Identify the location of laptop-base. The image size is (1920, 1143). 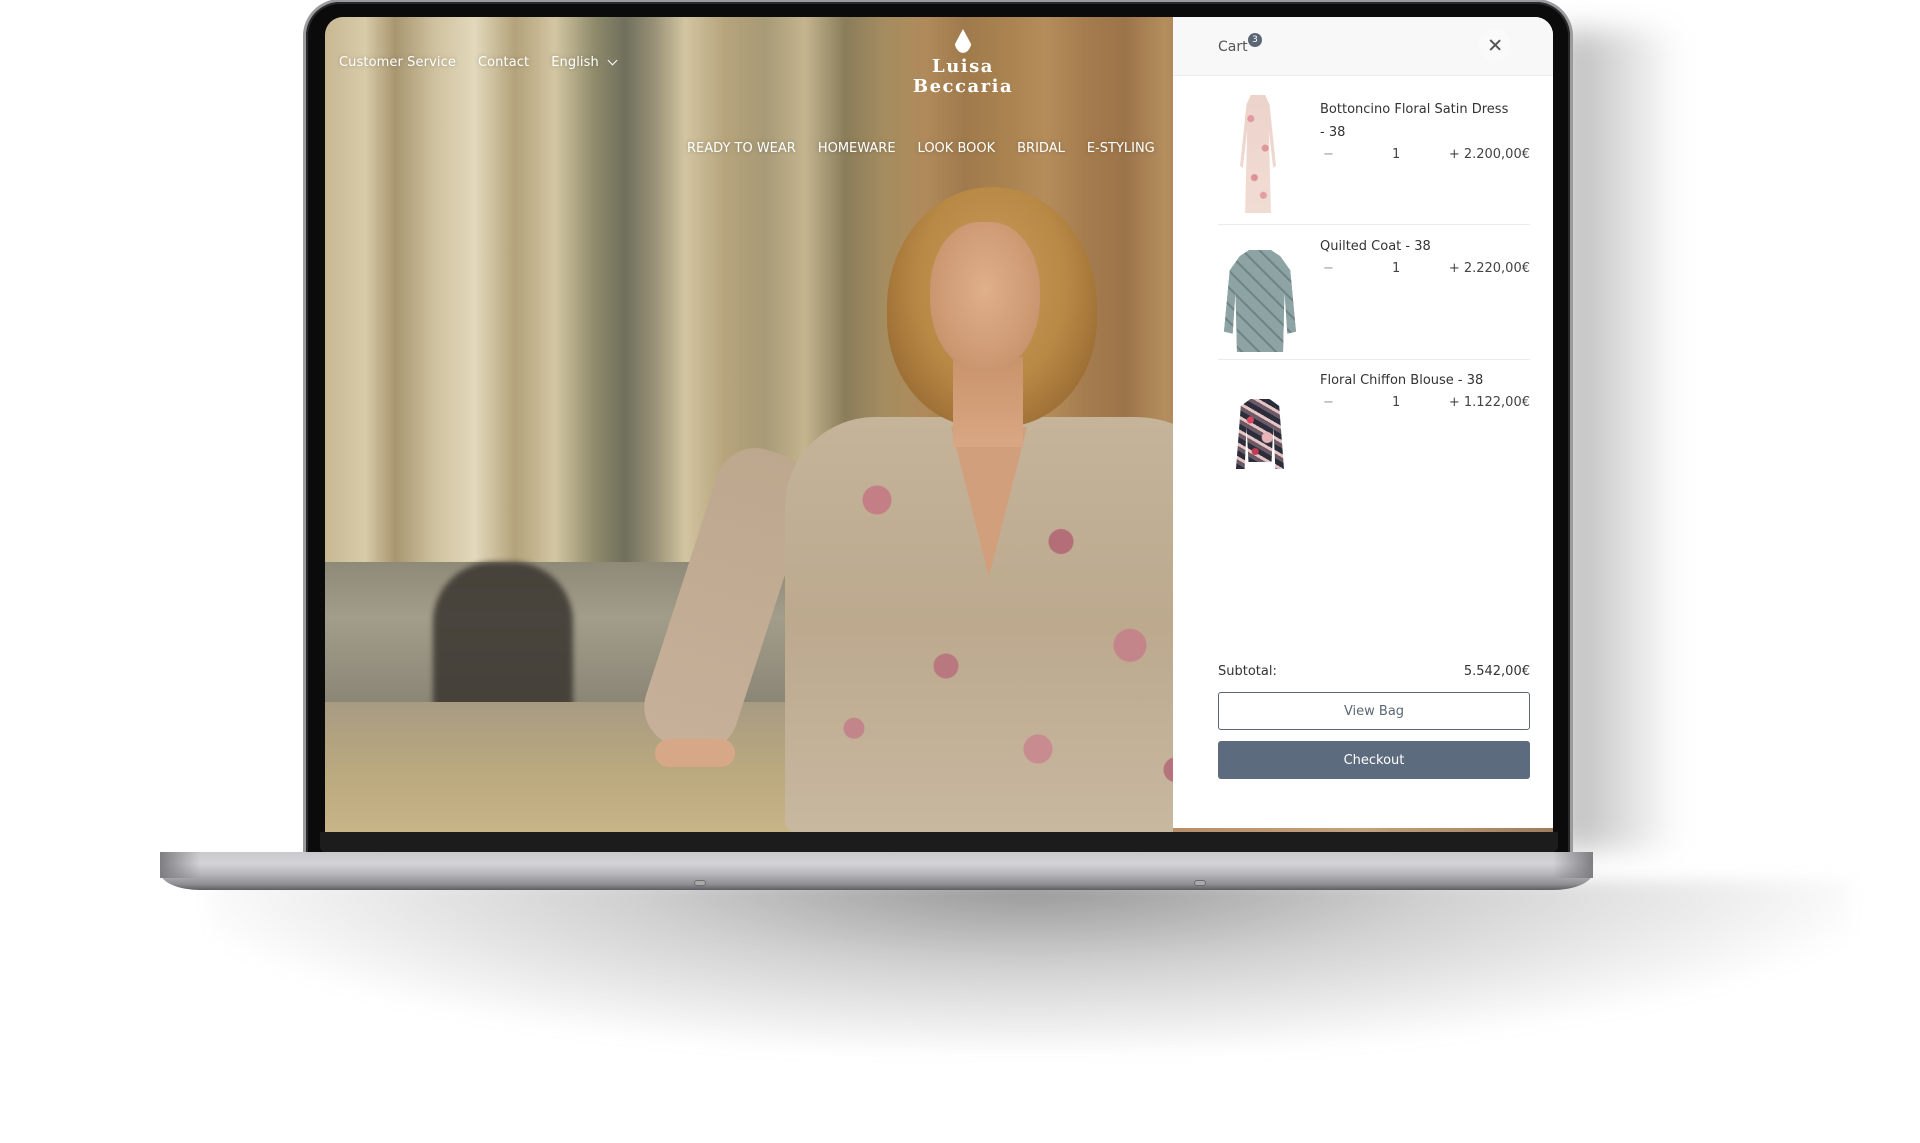
(876, 871).